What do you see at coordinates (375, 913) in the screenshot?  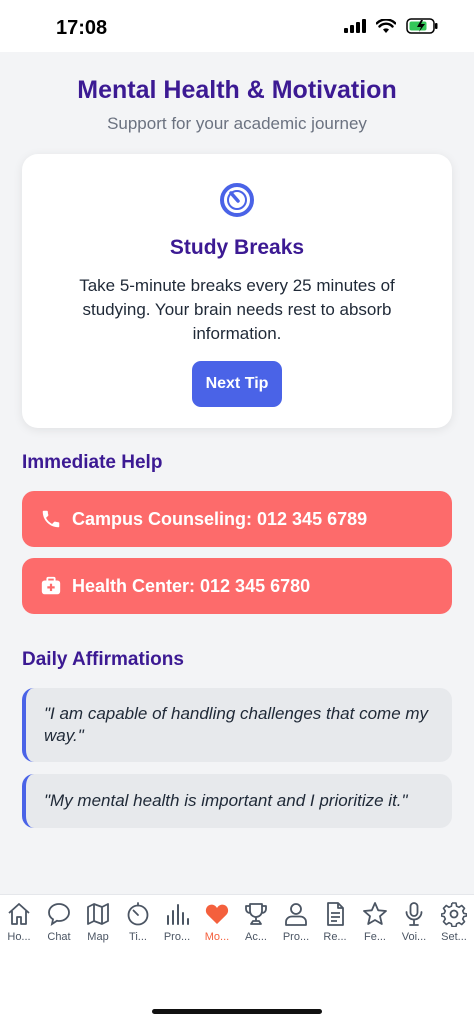 I see `star-icon` at bounding box center [375, 913].